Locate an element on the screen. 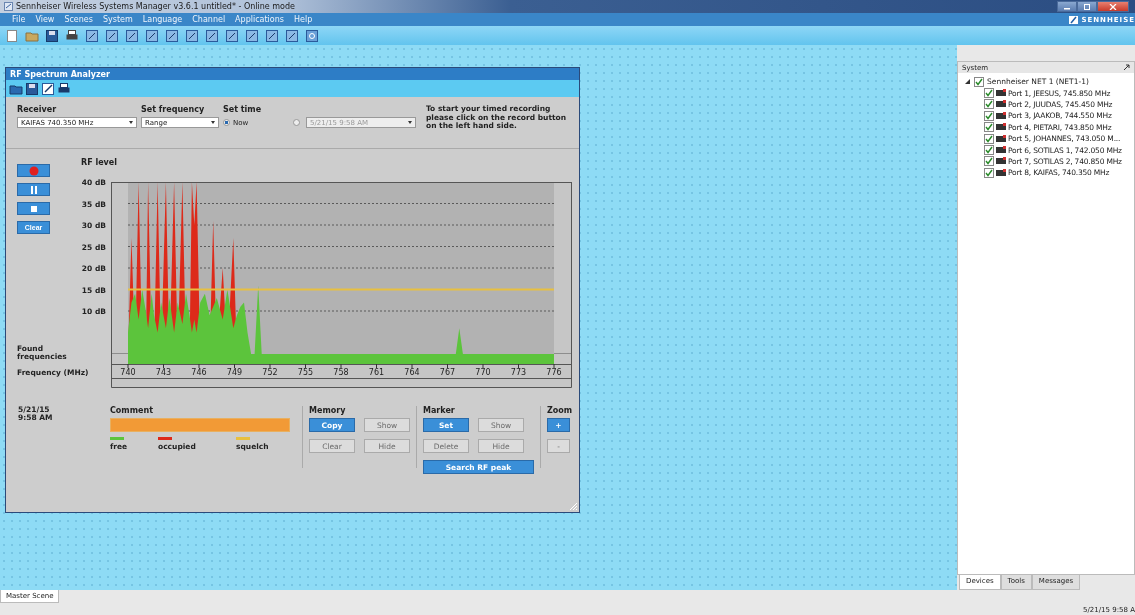  axis-tick-label: 743 is located at coordinates (163, 372).